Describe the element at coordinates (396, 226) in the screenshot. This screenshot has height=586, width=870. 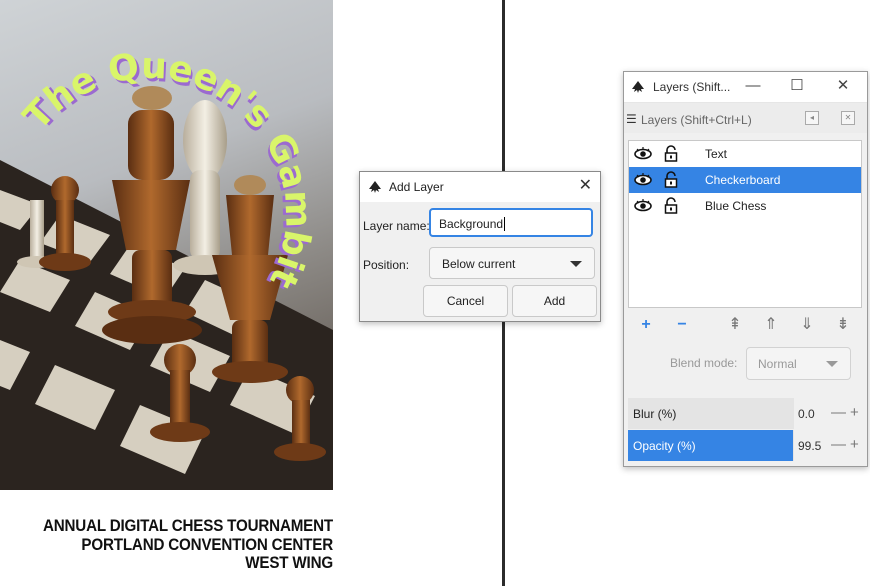
I see `layer-name-label: Layer name:` at that location.